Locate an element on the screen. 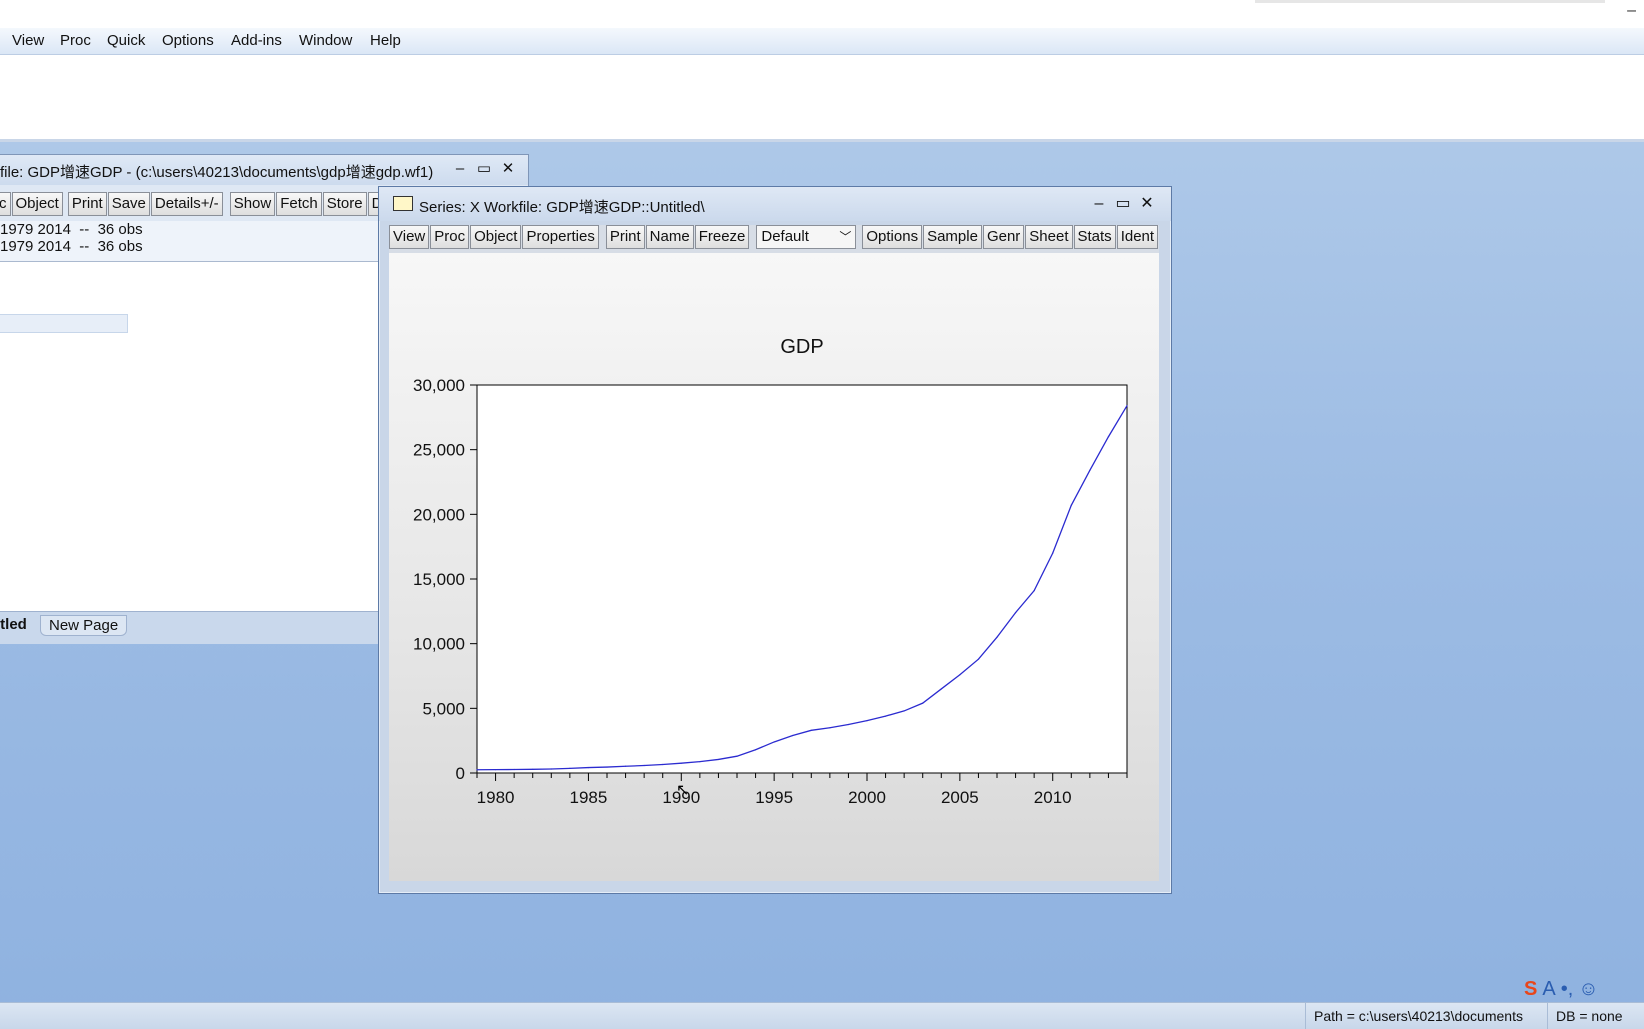 The width and height of the screenshot is (1644, 1029). y-tick-label: 0 is located at coordinates (460, 773).